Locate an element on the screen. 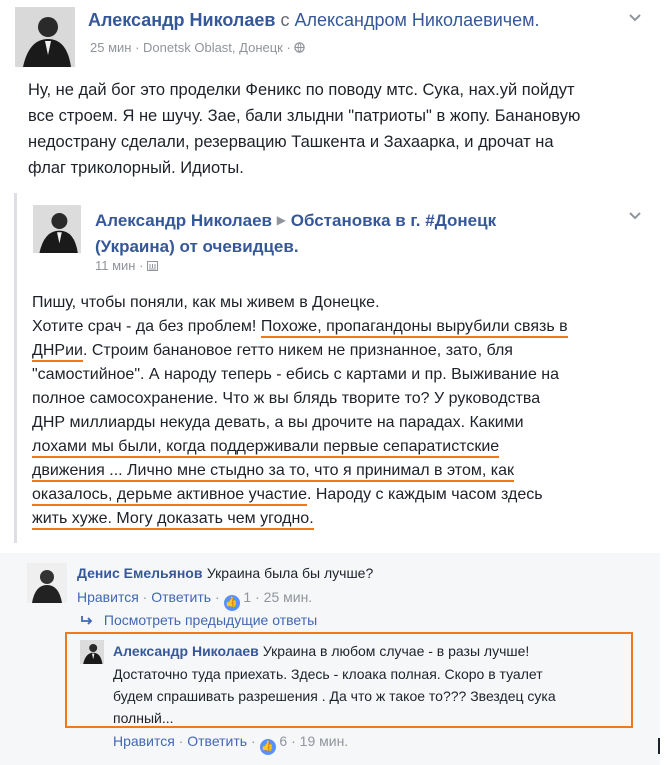 The image size is (666, 765). highlighted-text: жить хуже. Могу доказать чем угодно. is located at coordinates (173, 520).